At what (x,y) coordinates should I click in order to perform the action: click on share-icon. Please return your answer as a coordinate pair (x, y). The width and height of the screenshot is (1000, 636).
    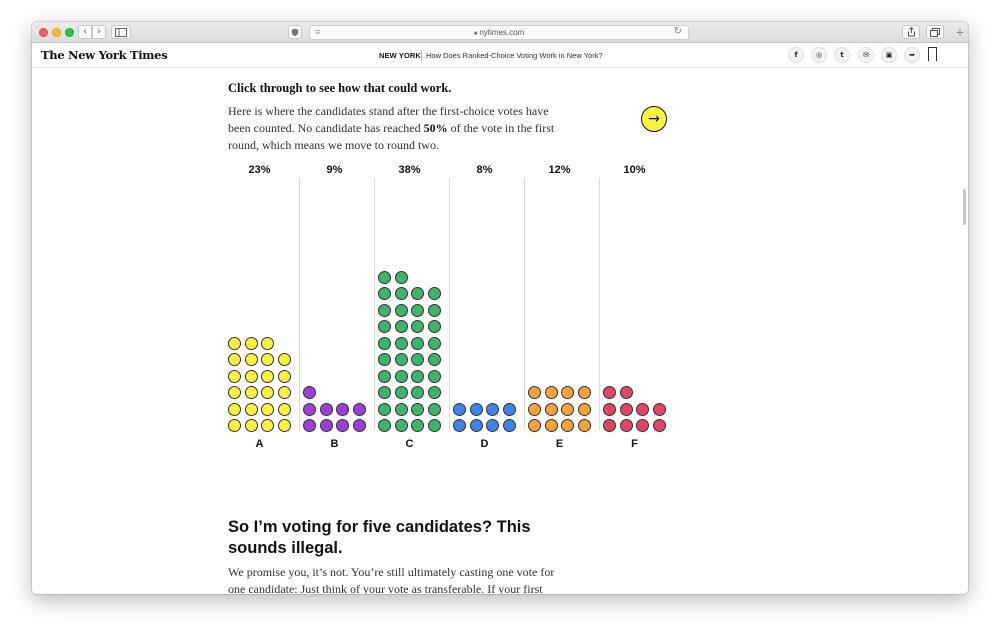
    Looking at the image, I should click on (911, 32).